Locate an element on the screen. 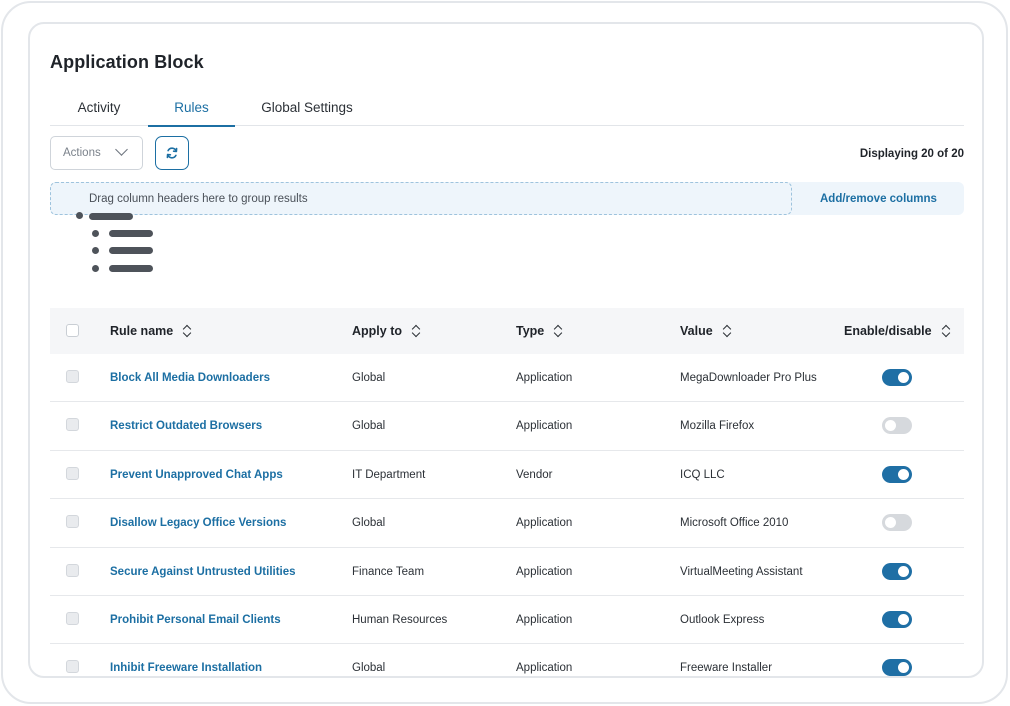 The width and height of the screenshot is (1010, 706). column-header-enable-disable: Enable/disable is located at coordinates (897, 331).